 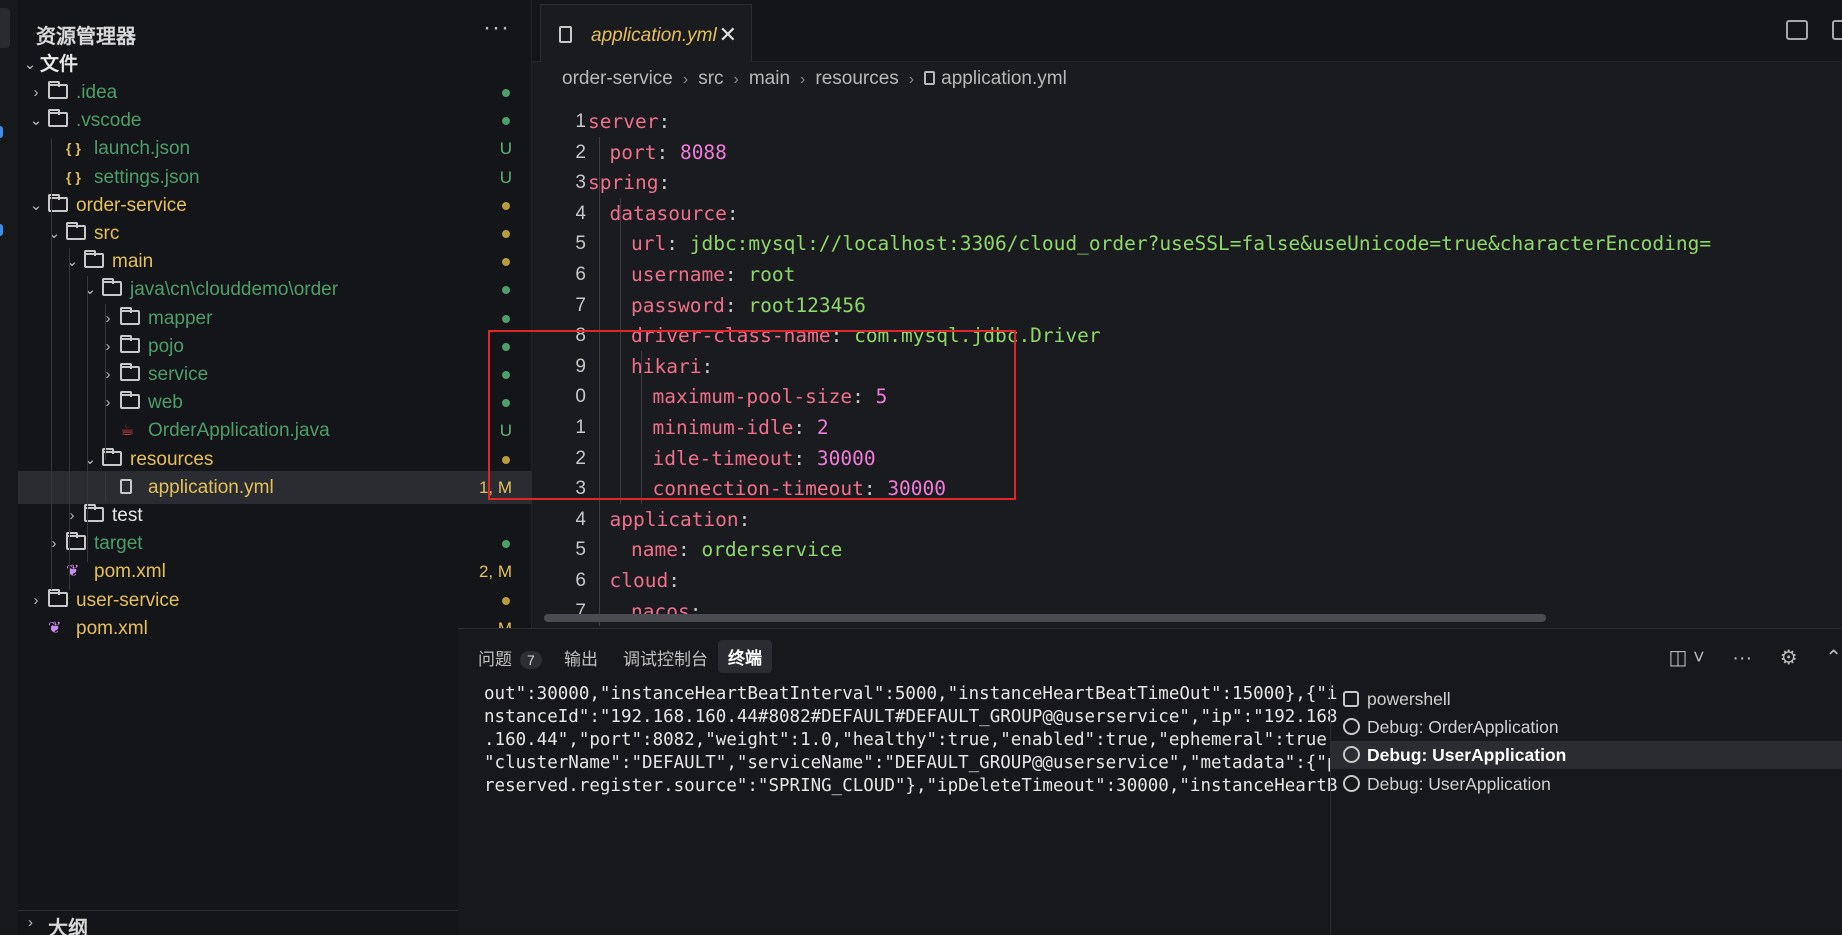 What do you see at coordinates (1209, 519) in the screenshot?
I see `code-line: 14 application:` at bounding box center [1209, 519].